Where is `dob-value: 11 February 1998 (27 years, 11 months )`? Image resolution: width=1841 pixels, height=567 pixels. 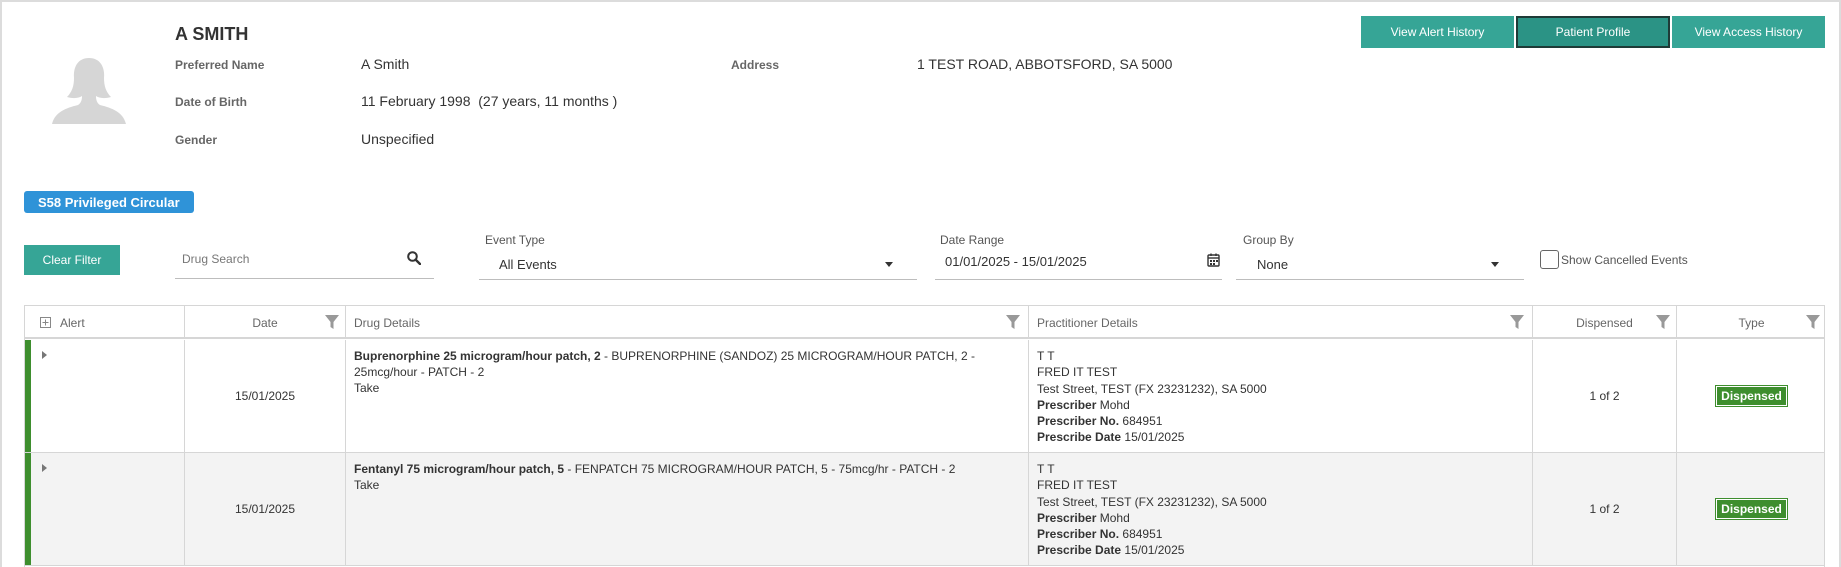
dob-value: 11 February 1998 (27 years, 11 months ) is located at coordinates (489, 101).